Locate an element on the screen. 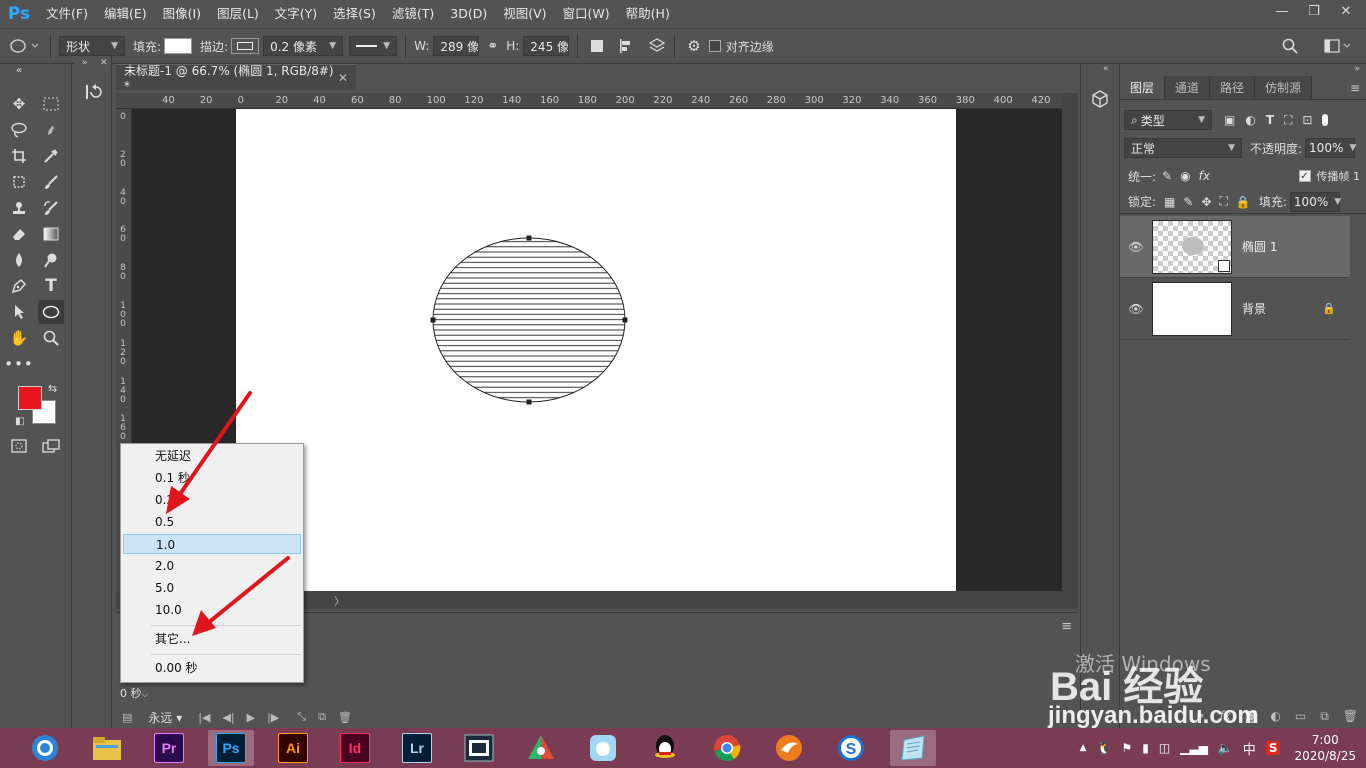 The height and width of the screenshot is (768, 1366). sogou-icon: S is located at coordinates (851, 748).